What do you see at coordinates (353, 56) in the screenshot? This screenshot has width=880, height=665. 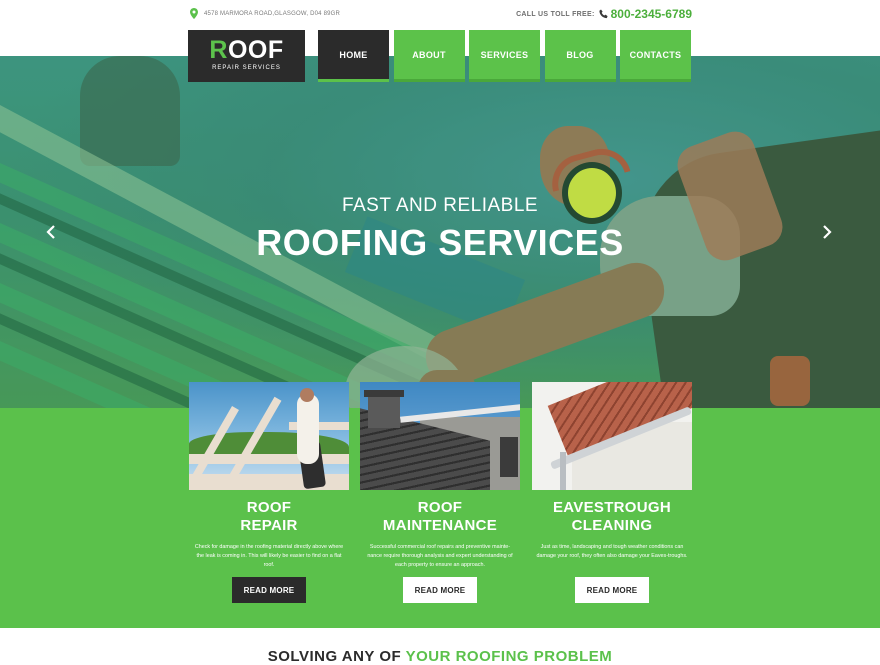 I see `nav-item-home: HOME` at bounding box center [353, 56].